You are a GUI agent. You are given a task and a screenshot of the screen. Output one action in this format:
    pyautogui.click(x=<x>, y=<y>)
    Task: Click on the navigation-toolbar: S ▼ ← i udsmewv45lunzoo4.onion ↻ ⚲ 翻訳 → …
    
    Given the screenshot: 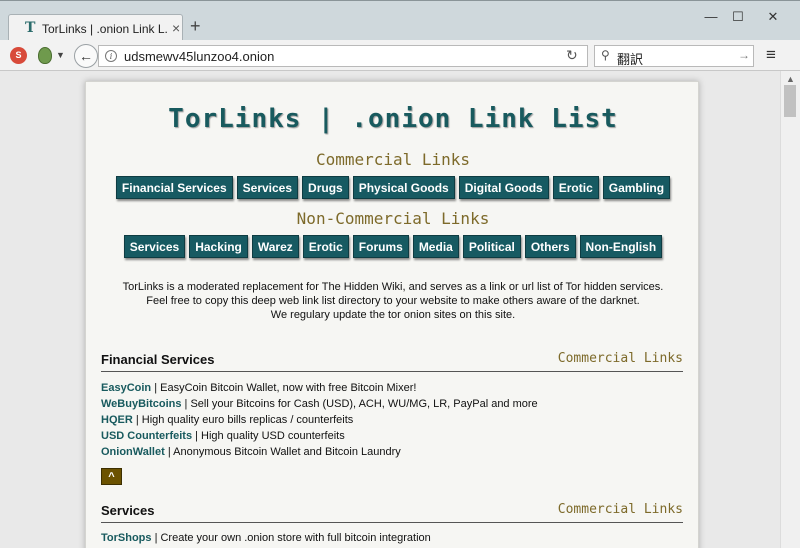 What is the action you would take?
    pyautogui.click(x=400, y=55)
    